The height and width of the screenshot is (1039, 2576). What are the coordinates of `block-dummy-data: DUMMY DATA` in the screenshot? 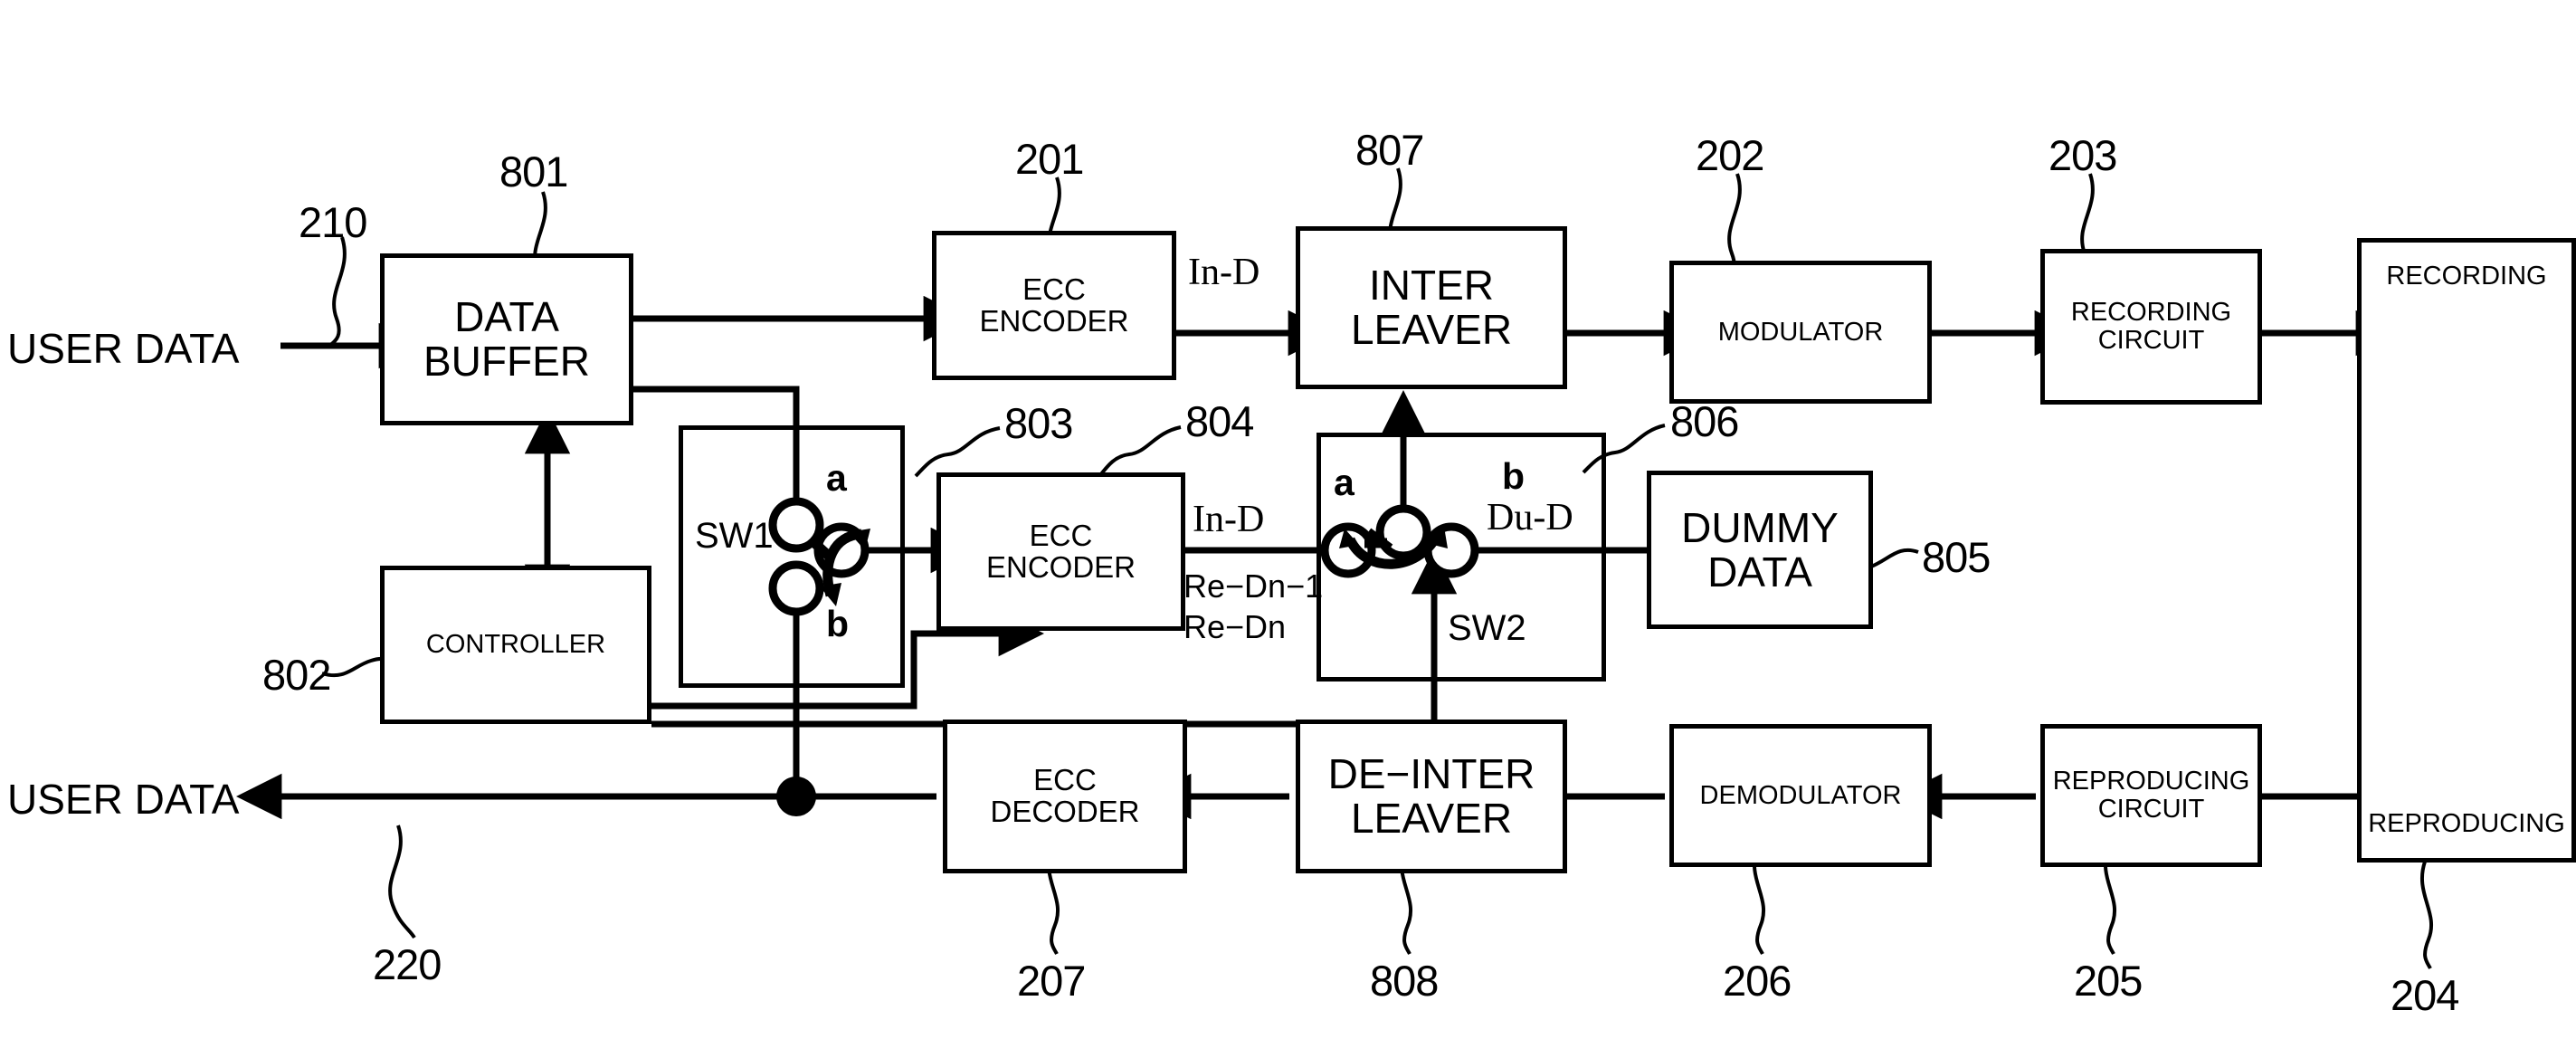 It's located at (1760, 550).